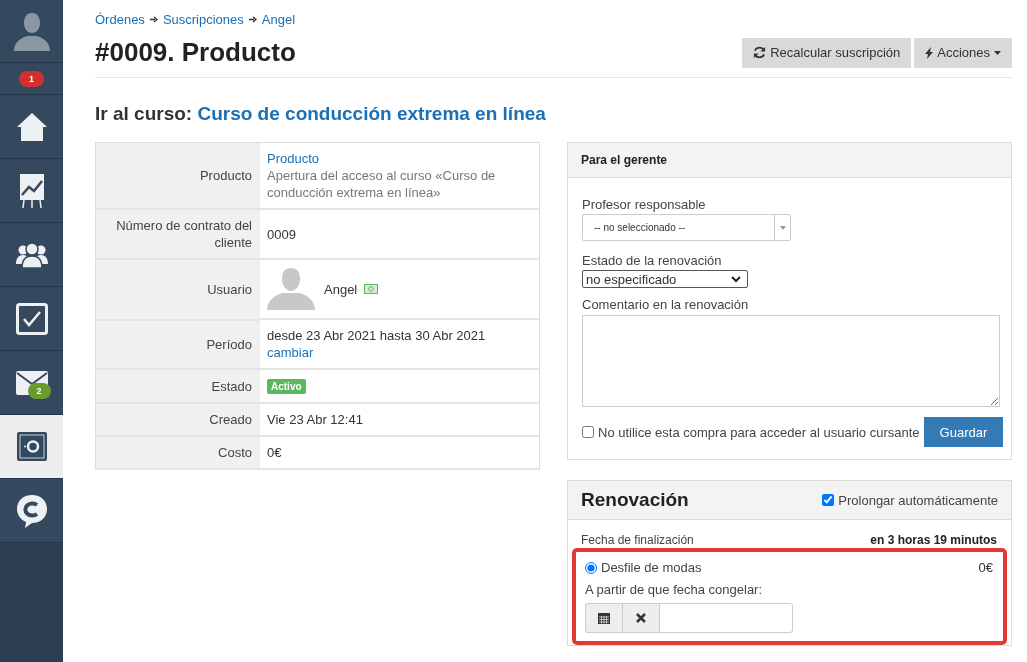  I want to click on field-label: Producto, so click(177, 175).